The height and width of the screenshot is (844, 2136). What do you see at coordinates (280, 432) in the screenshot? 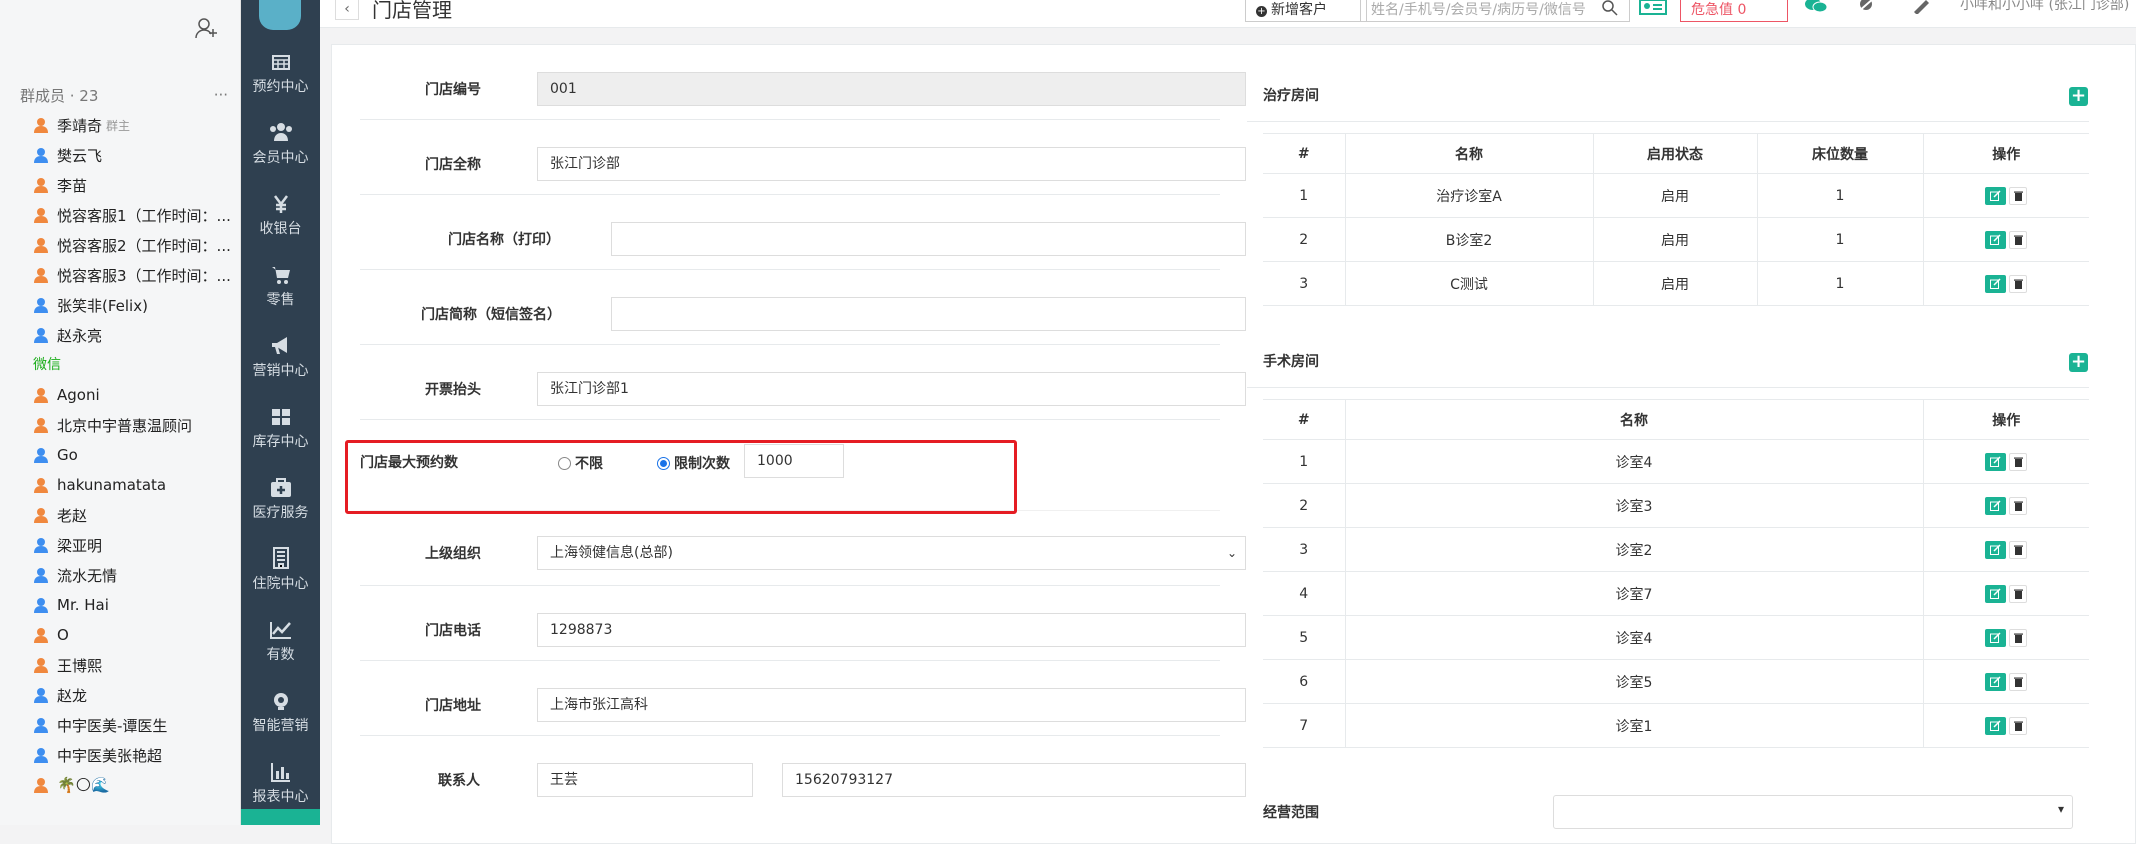
I see `nav-item: 库存中心` at bounding box center [280, 432].